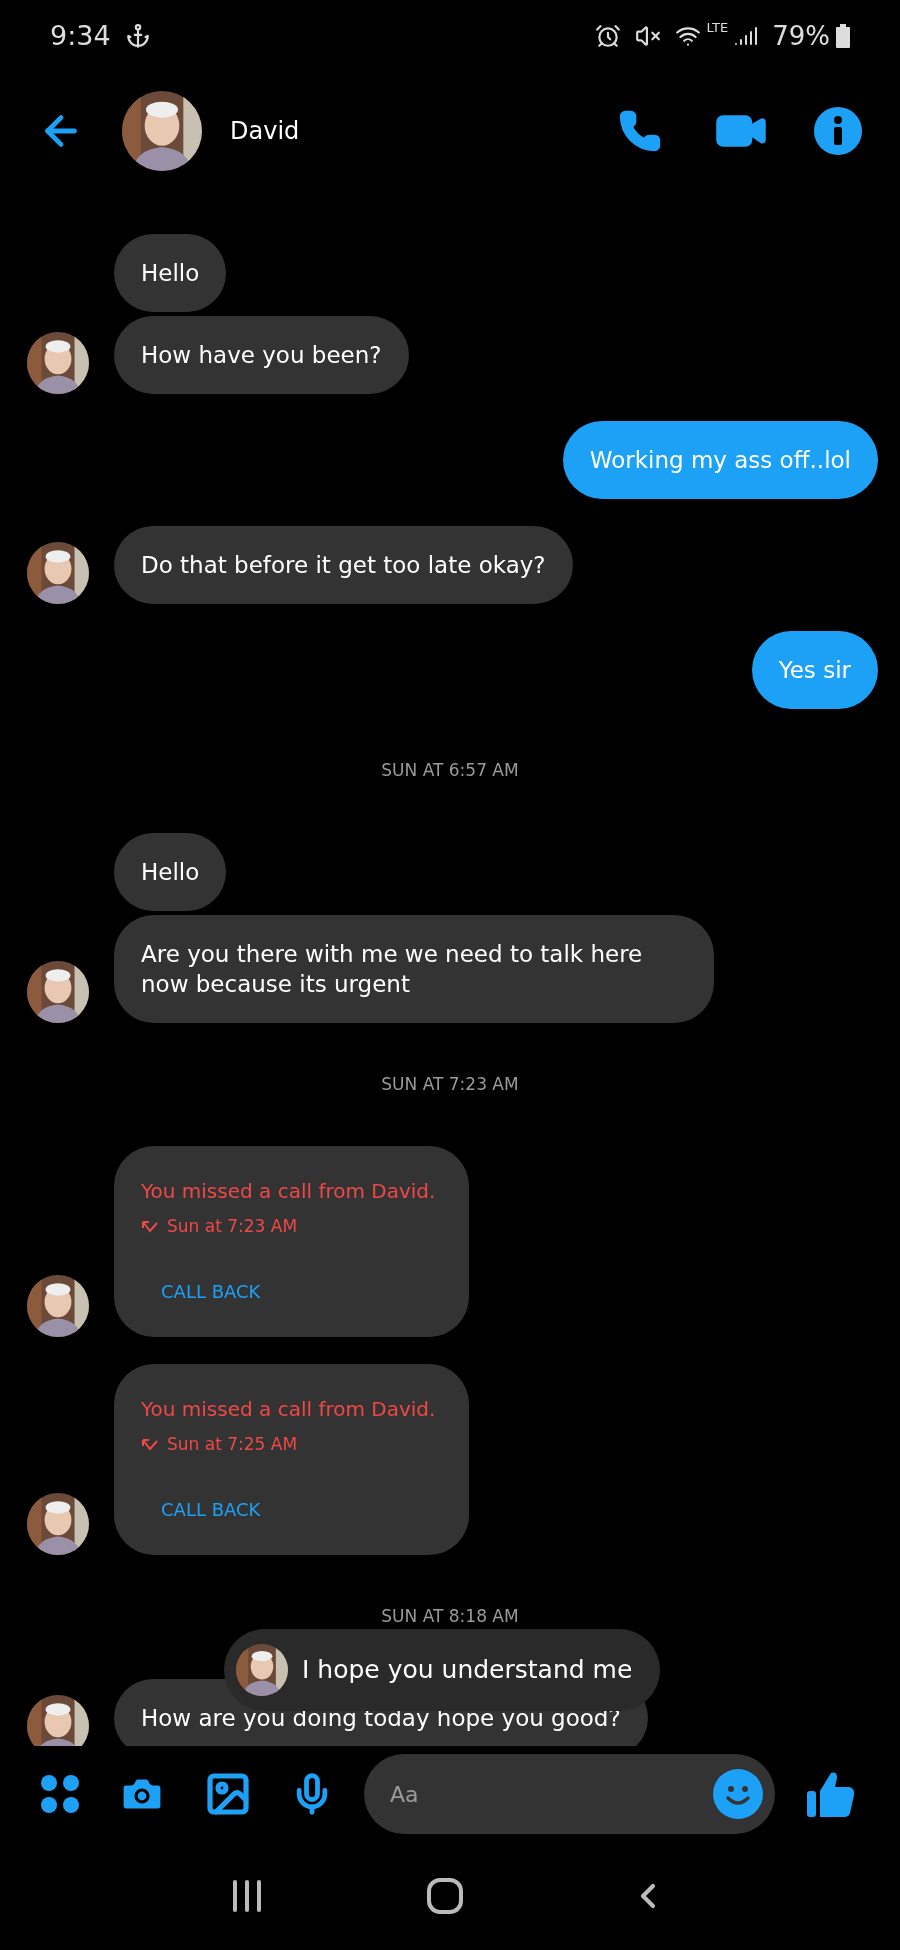  Describe the element at coordinates (814, 670) in the screenshot. I see `message-bubble: Yes sir` at that location.